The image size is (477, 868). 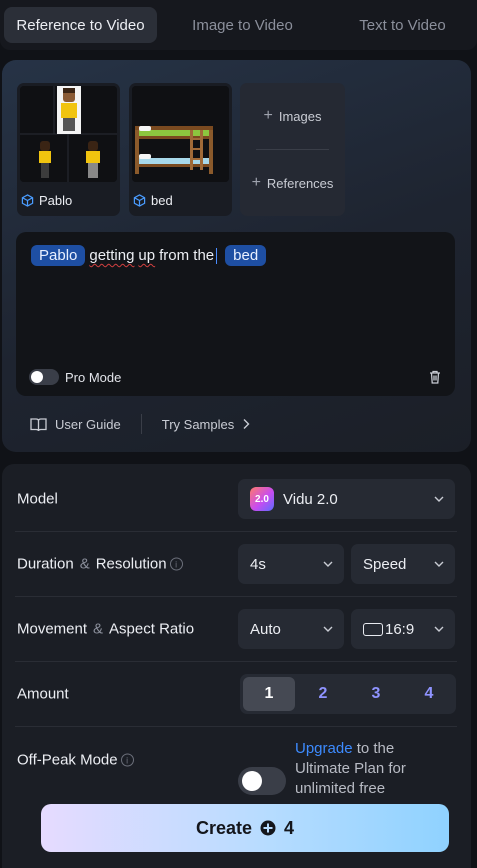 I want to click on pablo-character-image, so click(x=68, y=134).